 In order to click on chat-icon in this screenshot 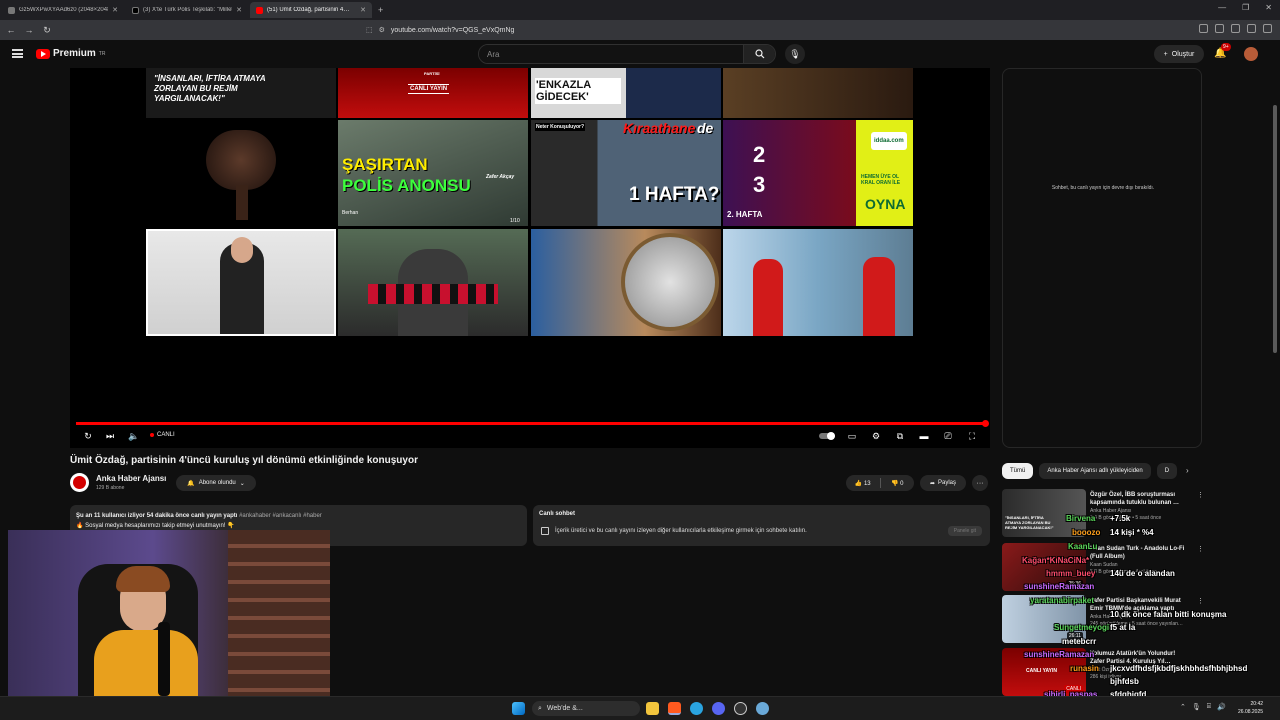, I will do `click(545, 531)`.